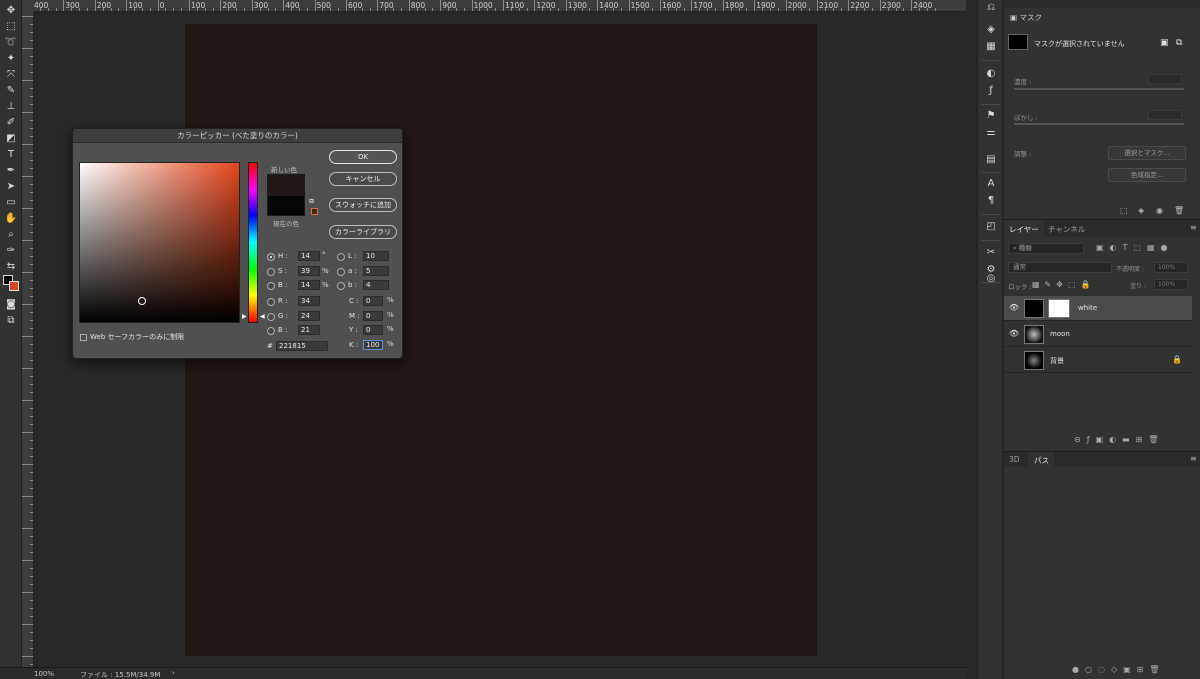 This screenshot has height=679, width=1200. What do you see at coordinates (11, 75) in the screenshot?
I see `eyedropper-sample-icon: ⤧` at bounding box center [11, 75].